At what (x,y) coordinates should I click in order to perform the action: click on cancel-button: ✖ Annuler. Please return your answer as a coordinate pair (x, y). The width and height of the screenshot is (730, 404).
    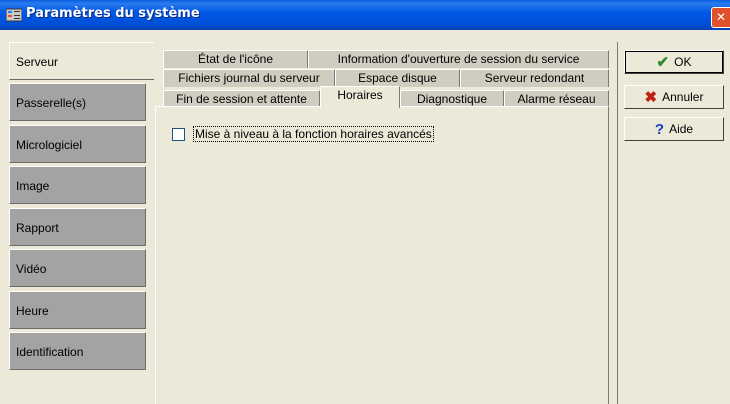
    Looking at the image, I should click on (674, 97).